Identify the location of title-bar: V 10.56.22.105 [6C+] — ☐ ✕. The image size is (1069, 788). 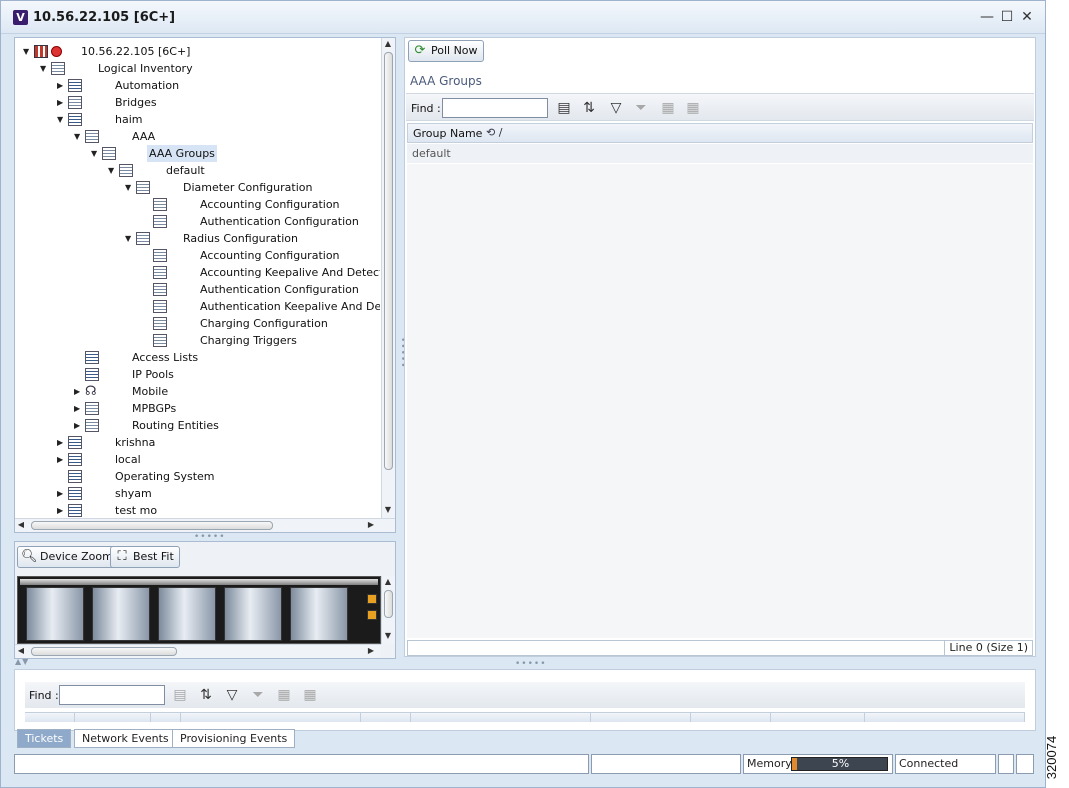
(523, 17).